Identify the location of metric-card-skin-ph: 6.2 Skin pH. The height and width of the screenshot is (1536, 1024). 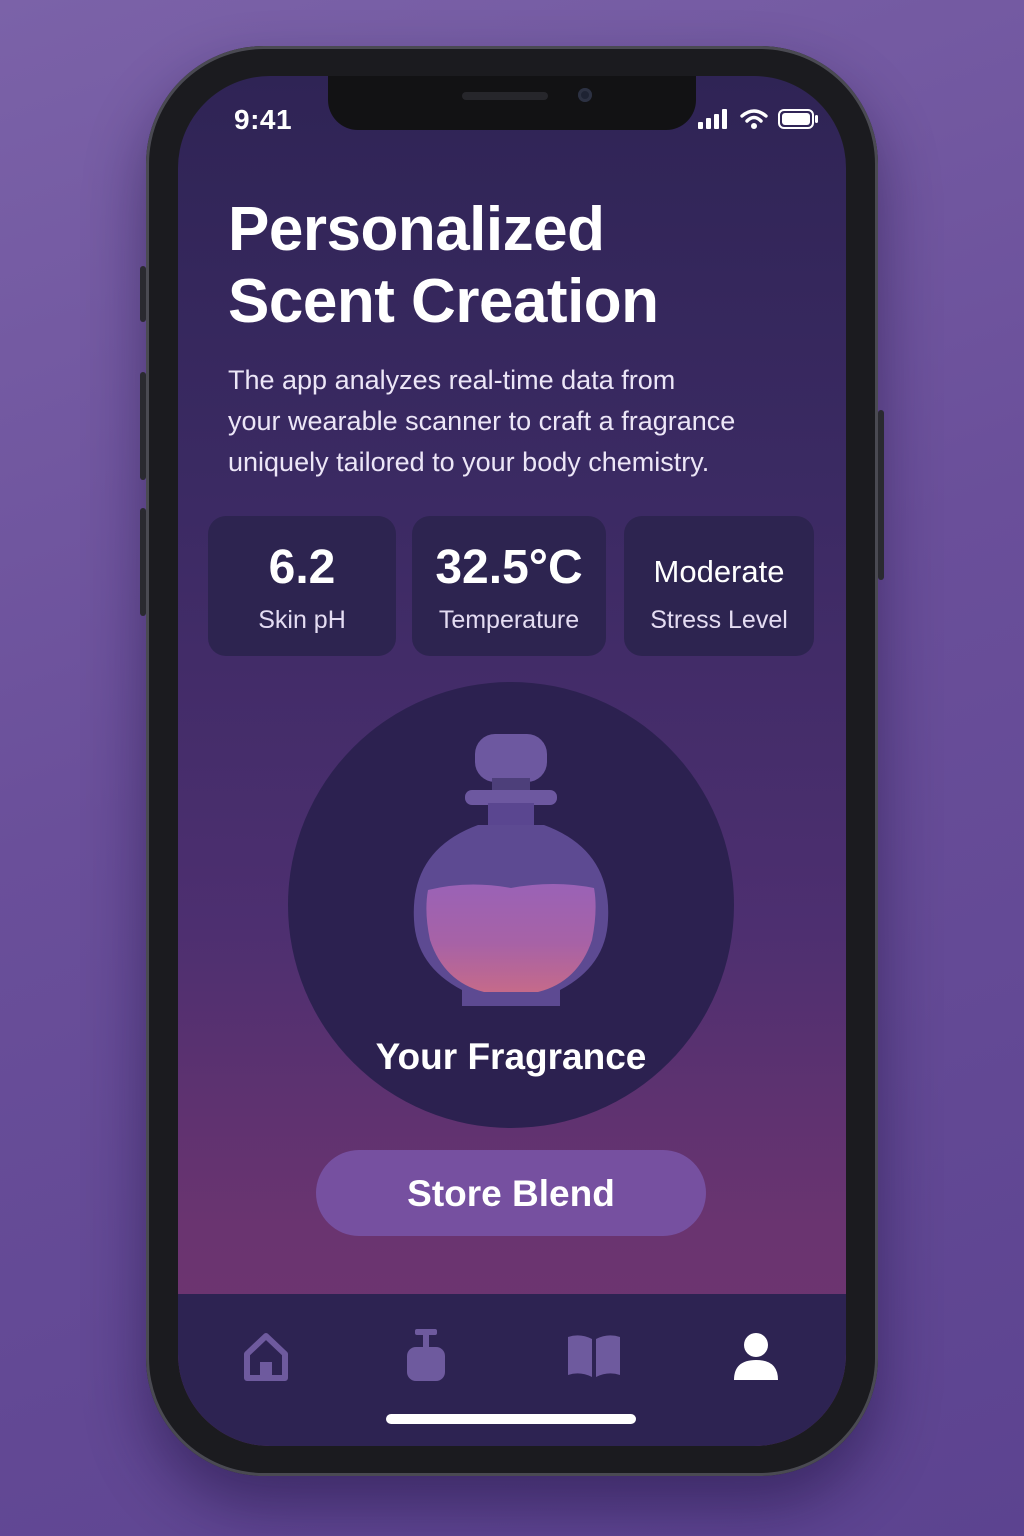
(302, 586).